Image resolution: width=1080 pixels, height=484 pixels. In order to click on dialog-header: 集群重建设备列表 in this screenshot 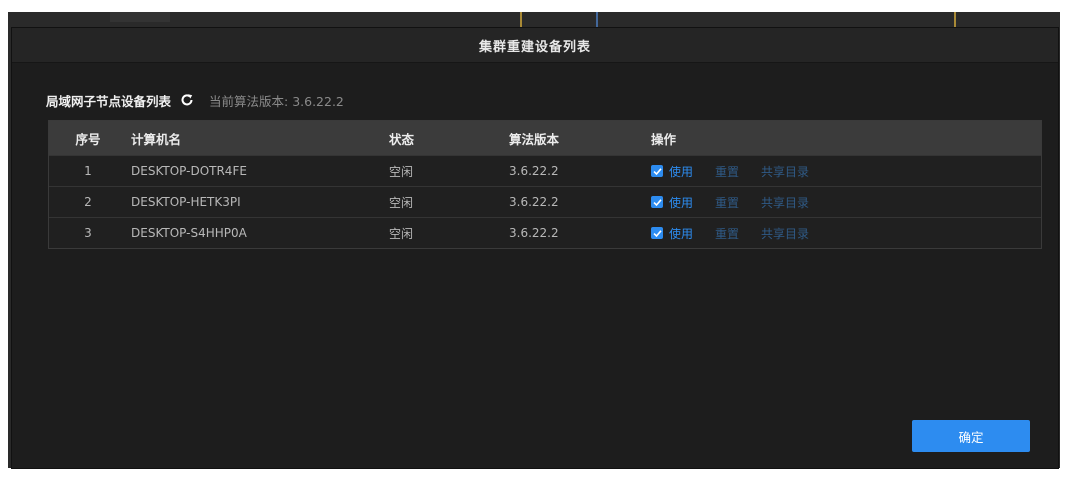, I will do `click(535, 45)`.